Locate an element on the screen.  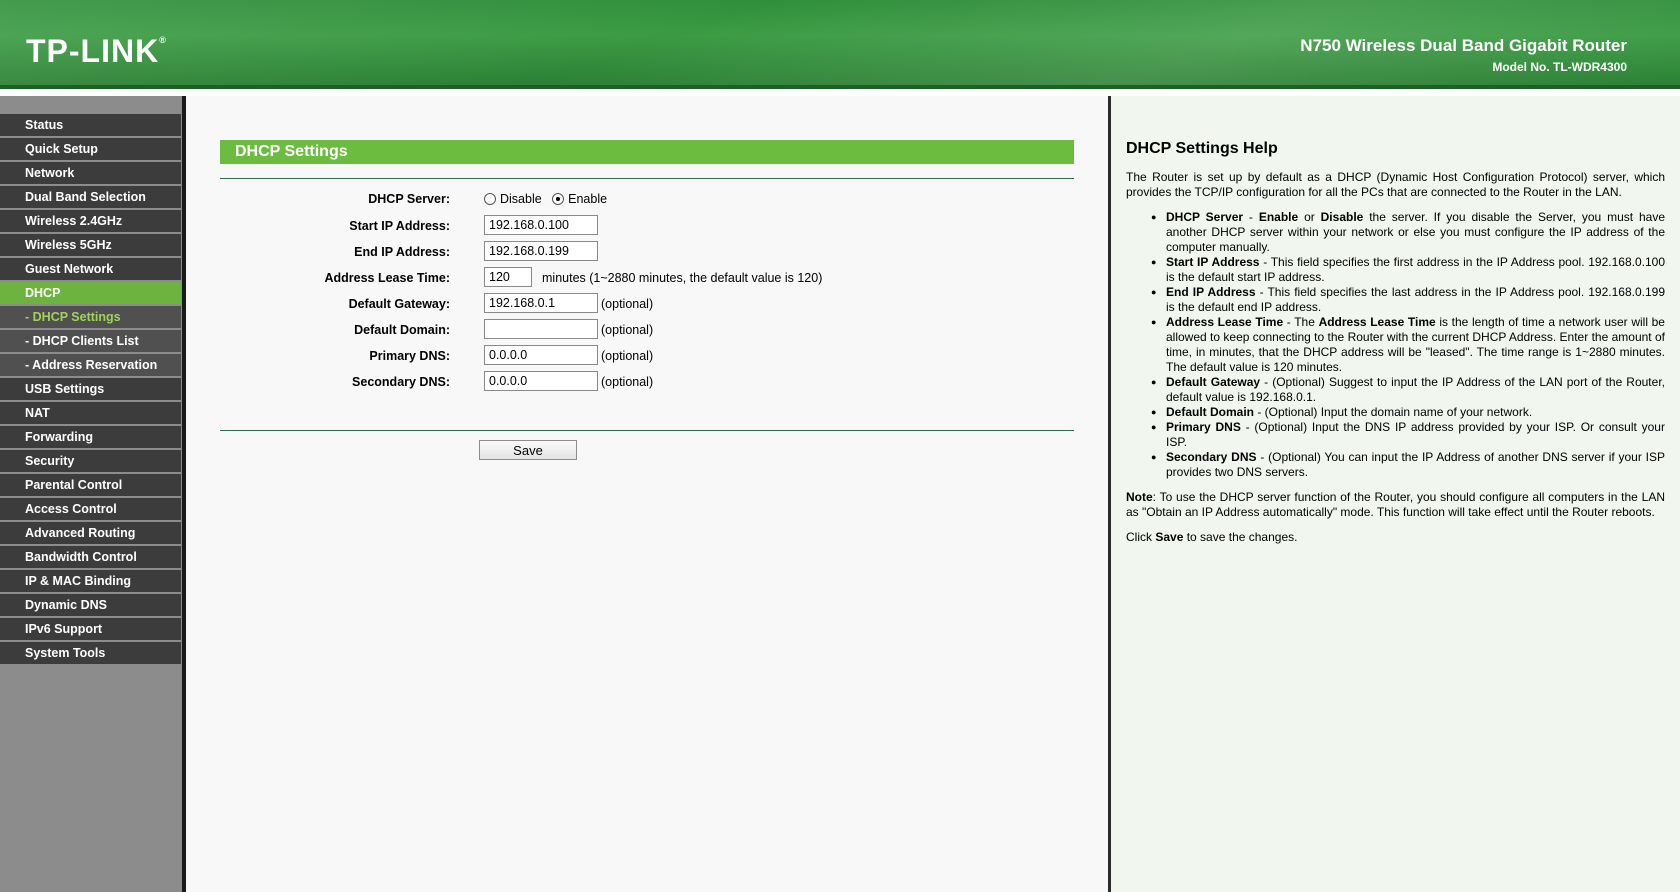
help-item-mid: or is located at coordinates (1309, 217).